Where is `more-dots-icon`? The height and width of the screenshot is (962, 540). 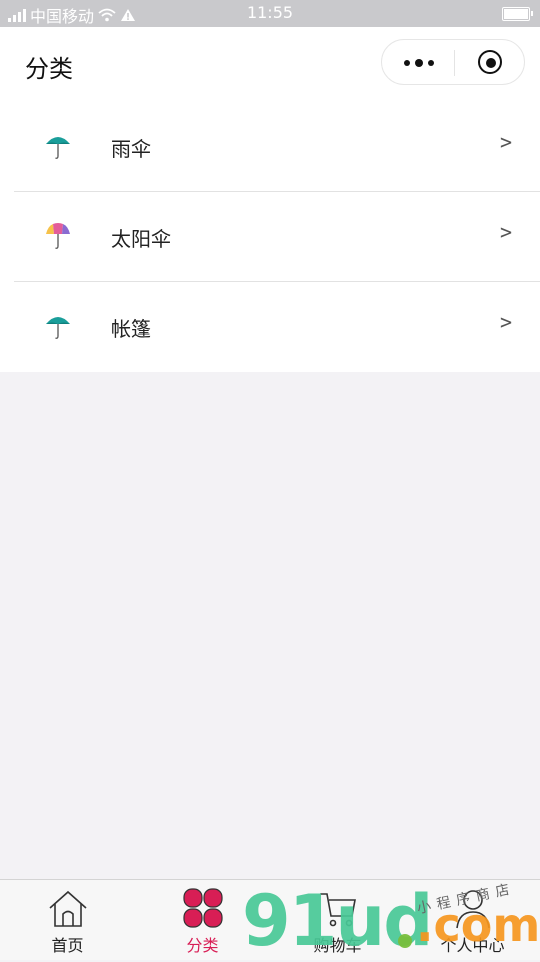 more-dots-icon is located at coordinates (418, 62).